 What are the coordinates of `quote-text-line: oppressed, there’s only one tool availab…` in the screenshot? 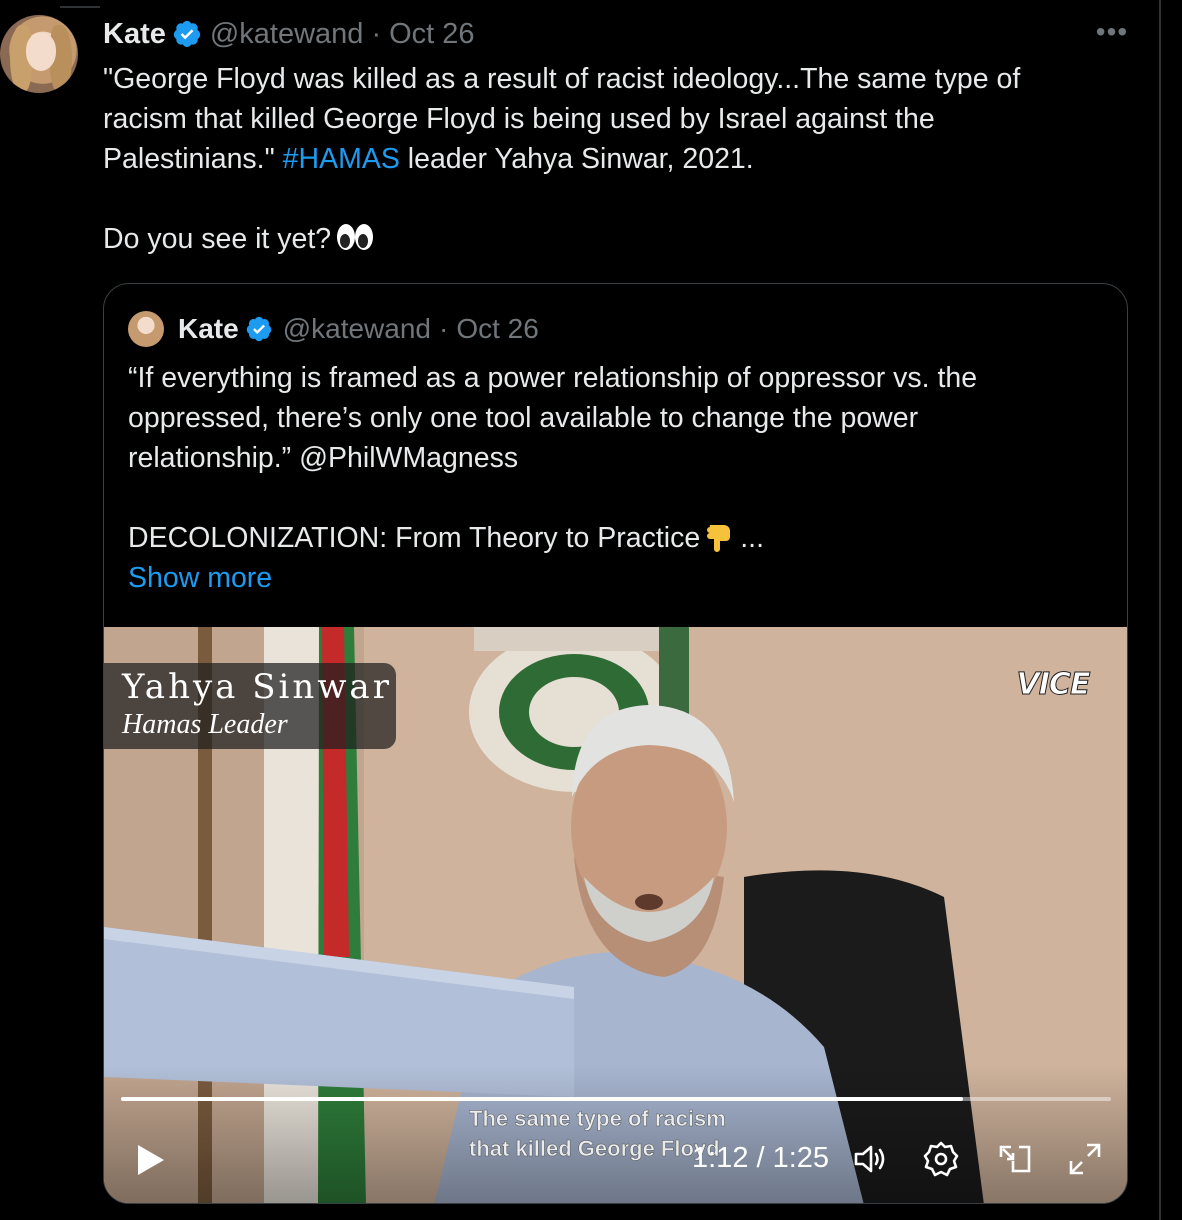 It's located at (523, 418).